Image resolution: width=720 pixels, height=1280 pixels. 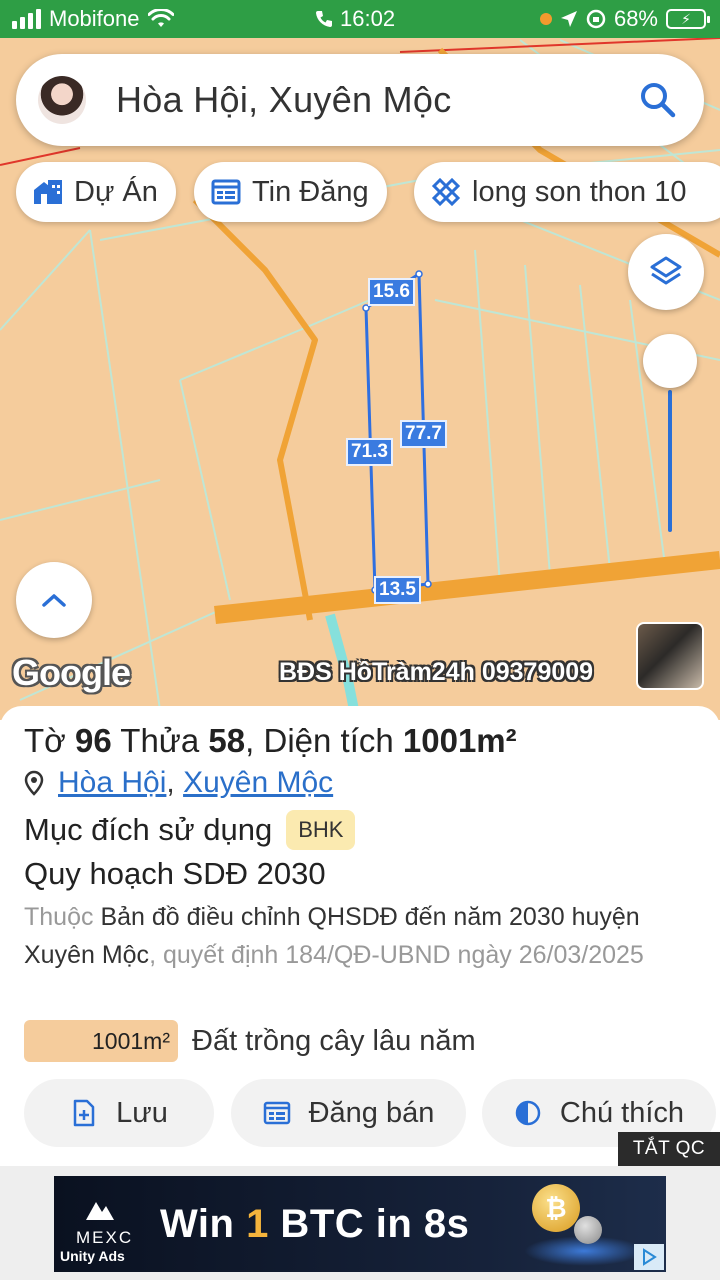 I want to click on opacity-slider-track, so click(x=670, y=461).